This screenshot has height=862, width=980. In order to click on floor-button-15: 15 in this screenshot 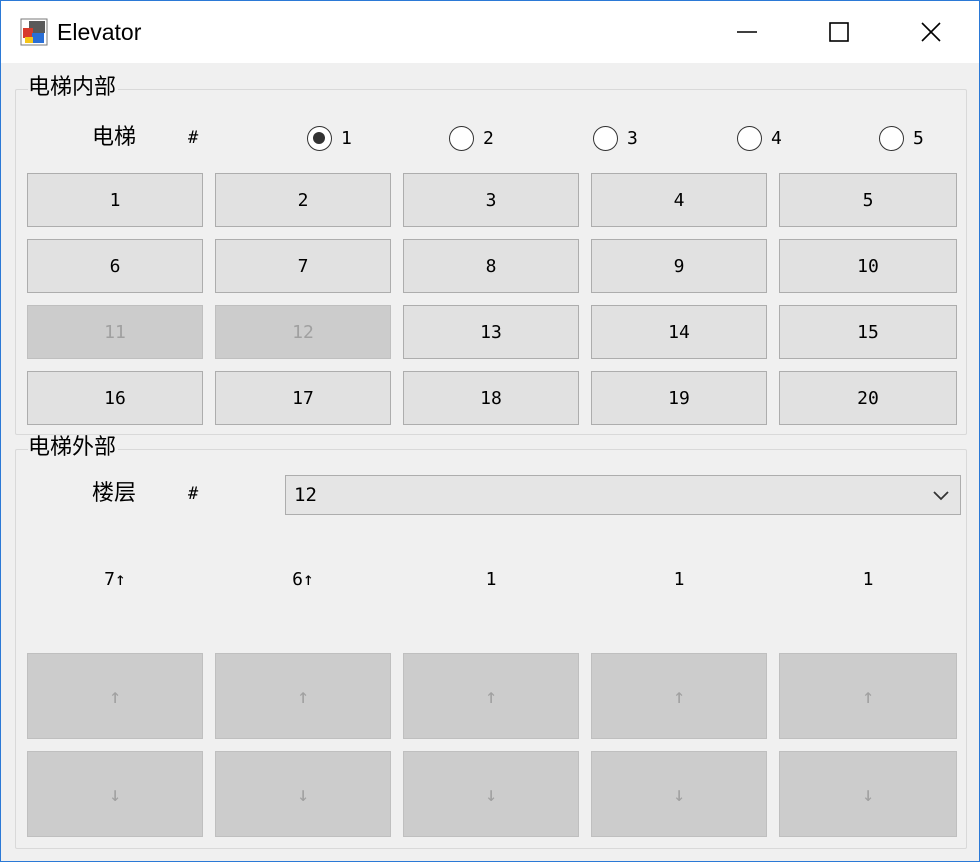, I will do `click(868, 332)`.